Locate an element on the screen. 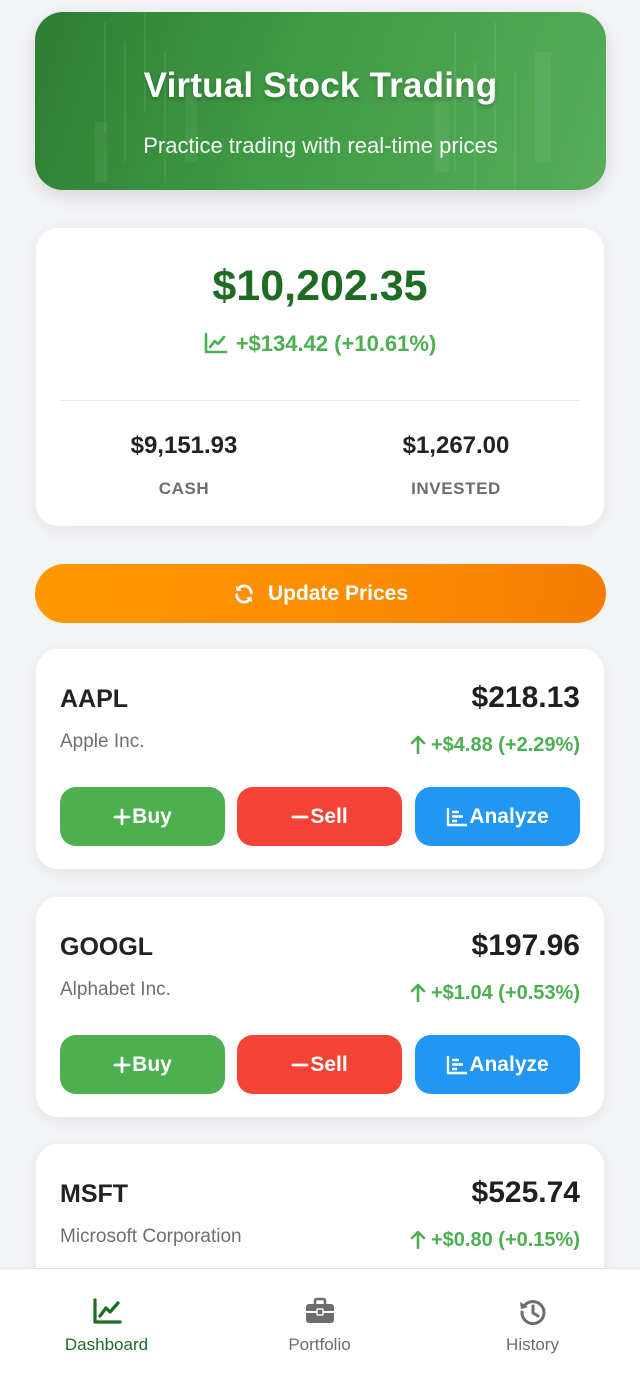  update-prices-button: Update Prices is located at coordinates (320, 593).